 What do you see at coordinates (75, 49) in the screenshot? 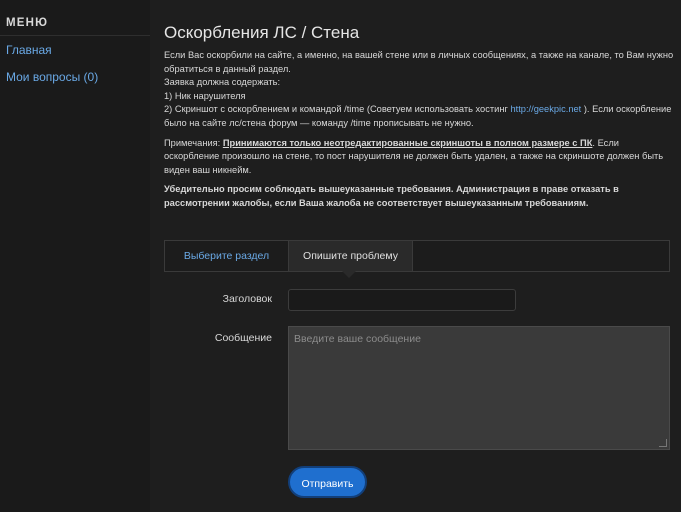
I see `sidebar-item-home: Главная` at bounding box center [75, 49].